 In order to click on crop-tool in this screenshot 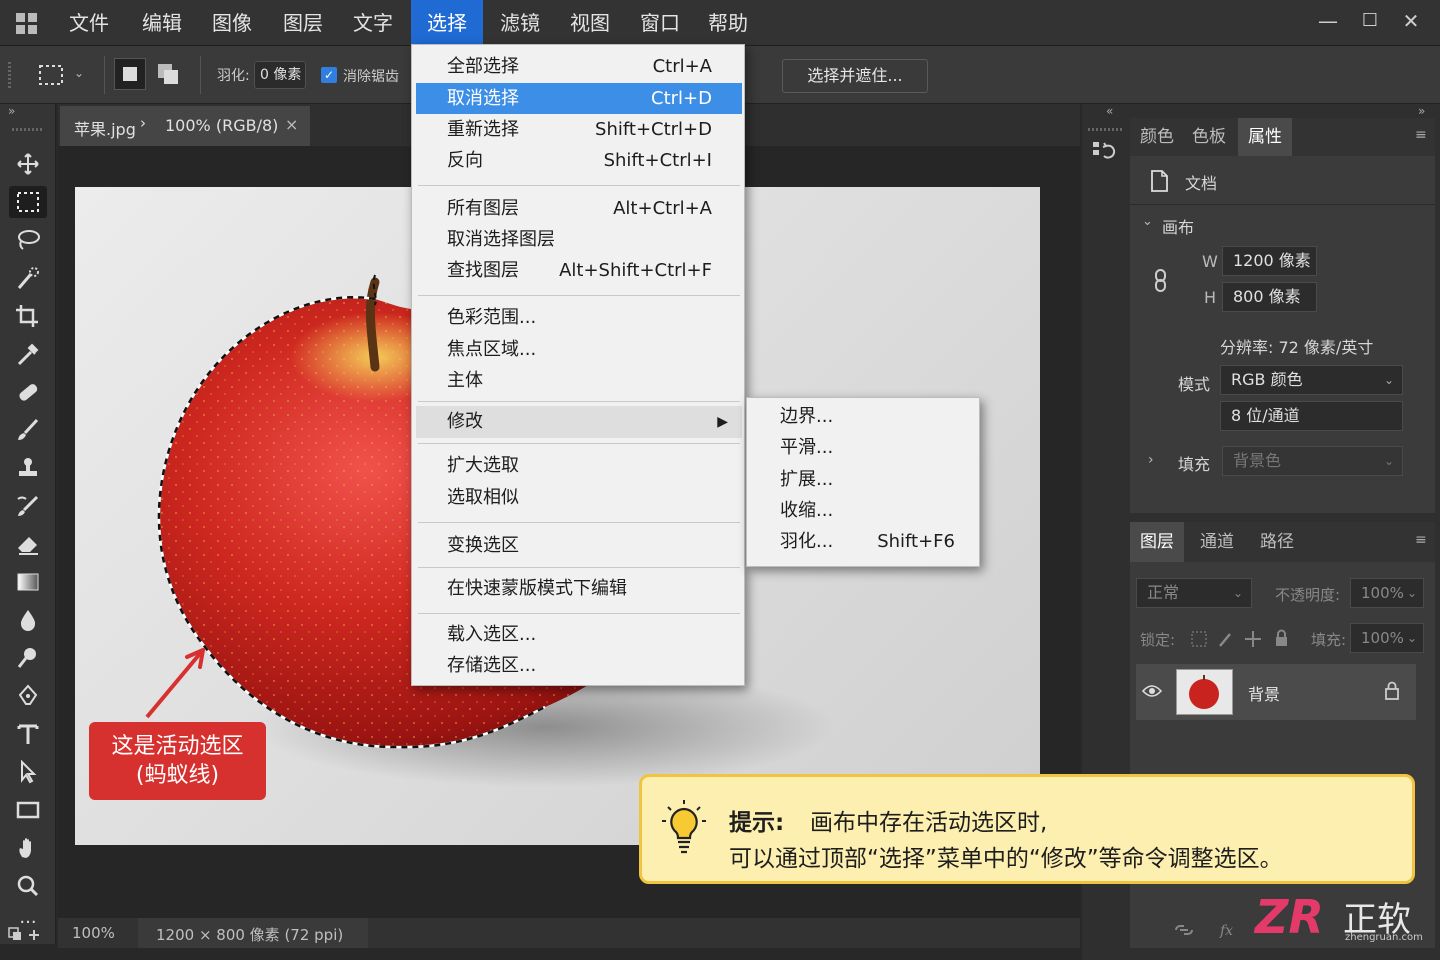, I will do `click(28, 316)`.